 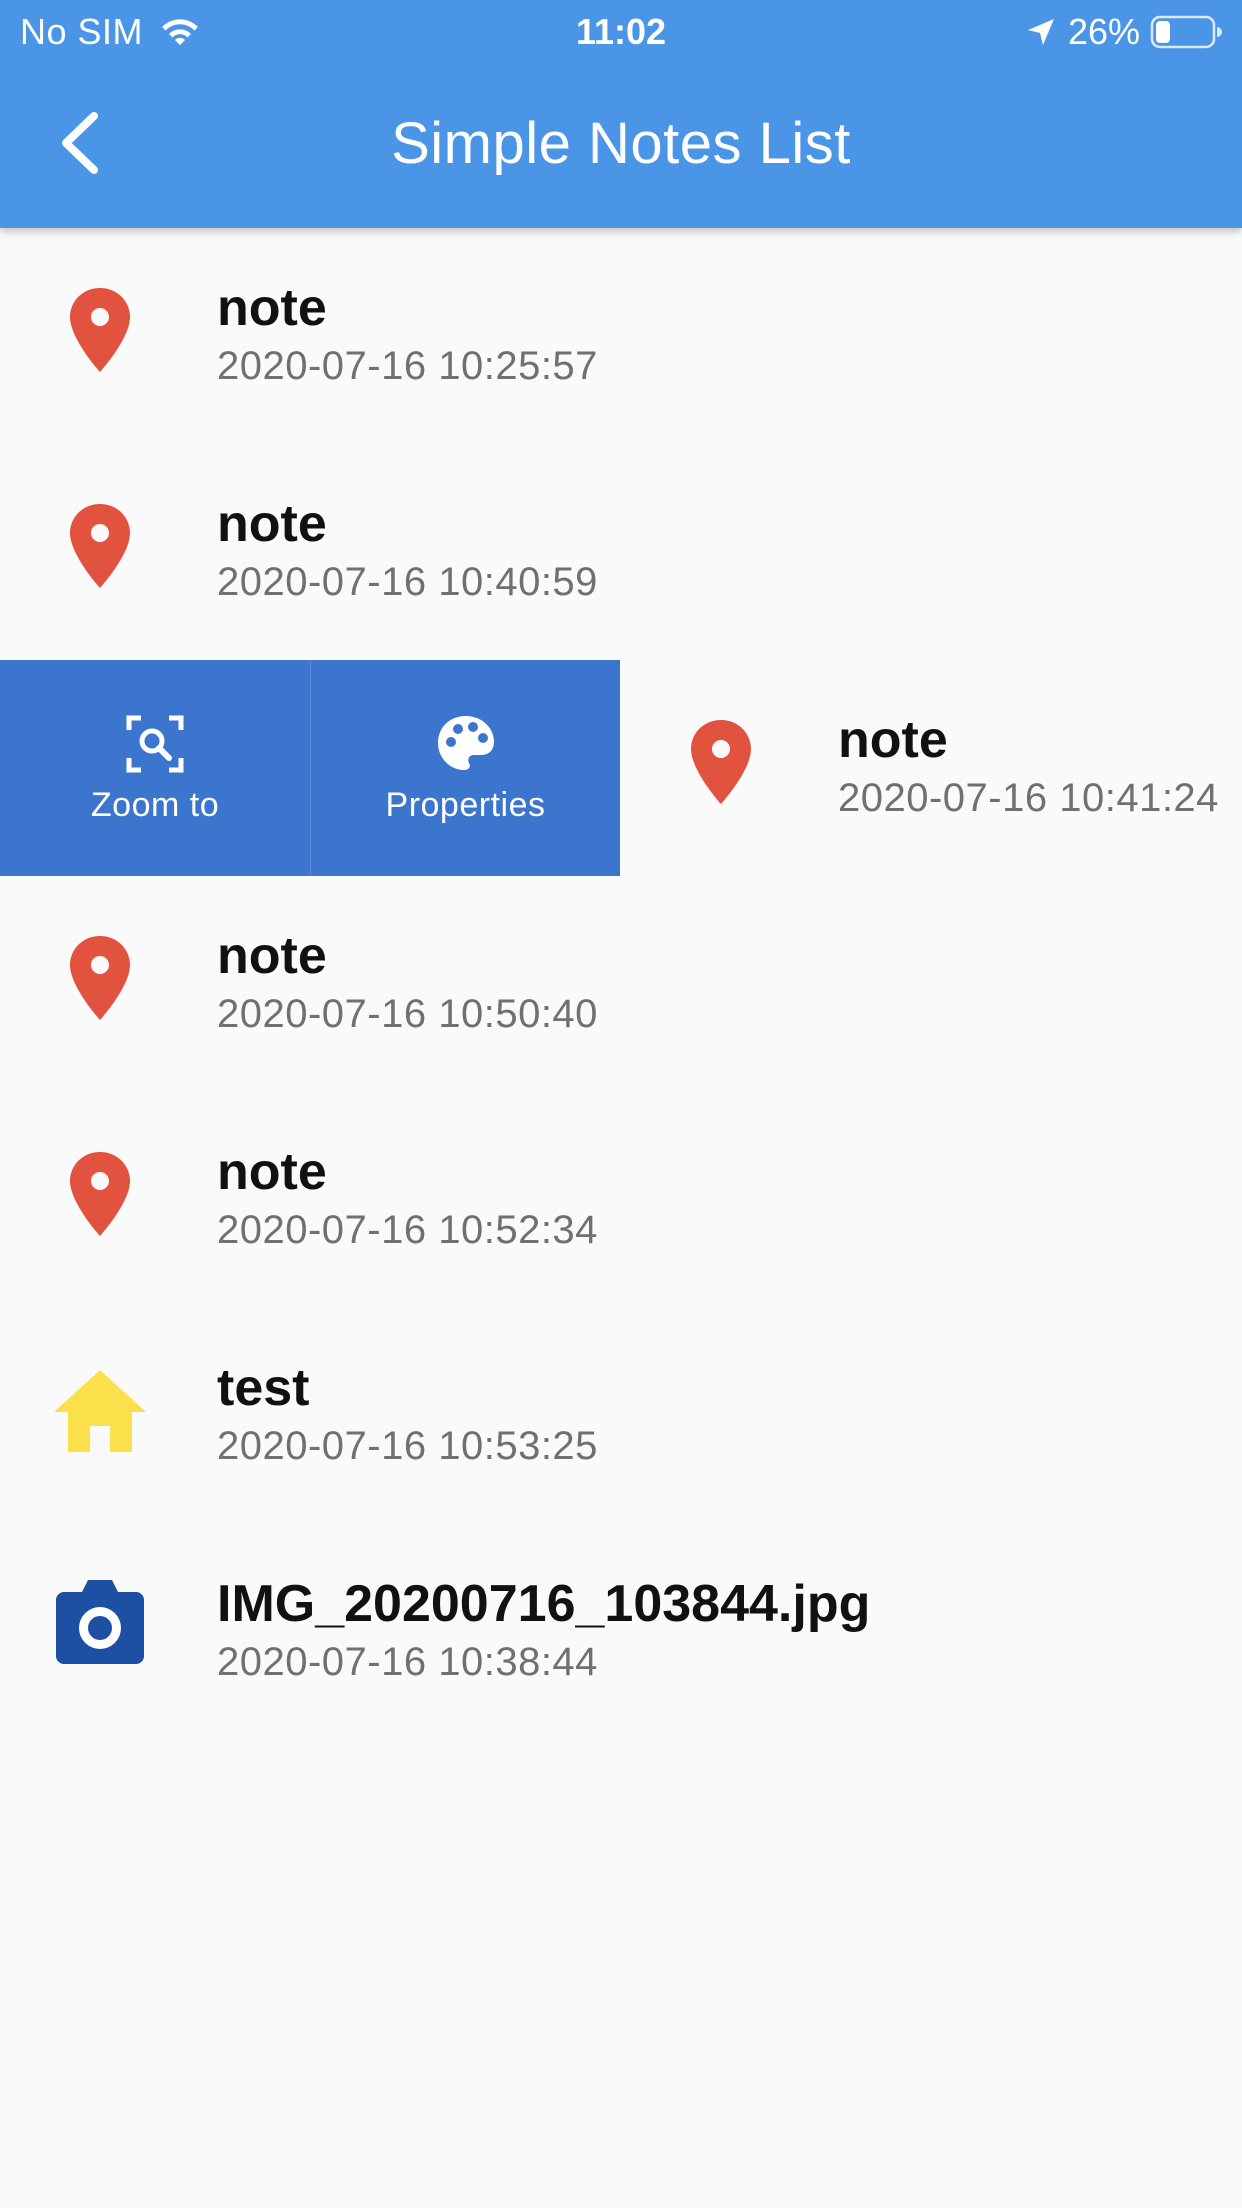 I want to click on note-timestamp: 2020-07-16 10:50:40, so click(x=407, y=1014).